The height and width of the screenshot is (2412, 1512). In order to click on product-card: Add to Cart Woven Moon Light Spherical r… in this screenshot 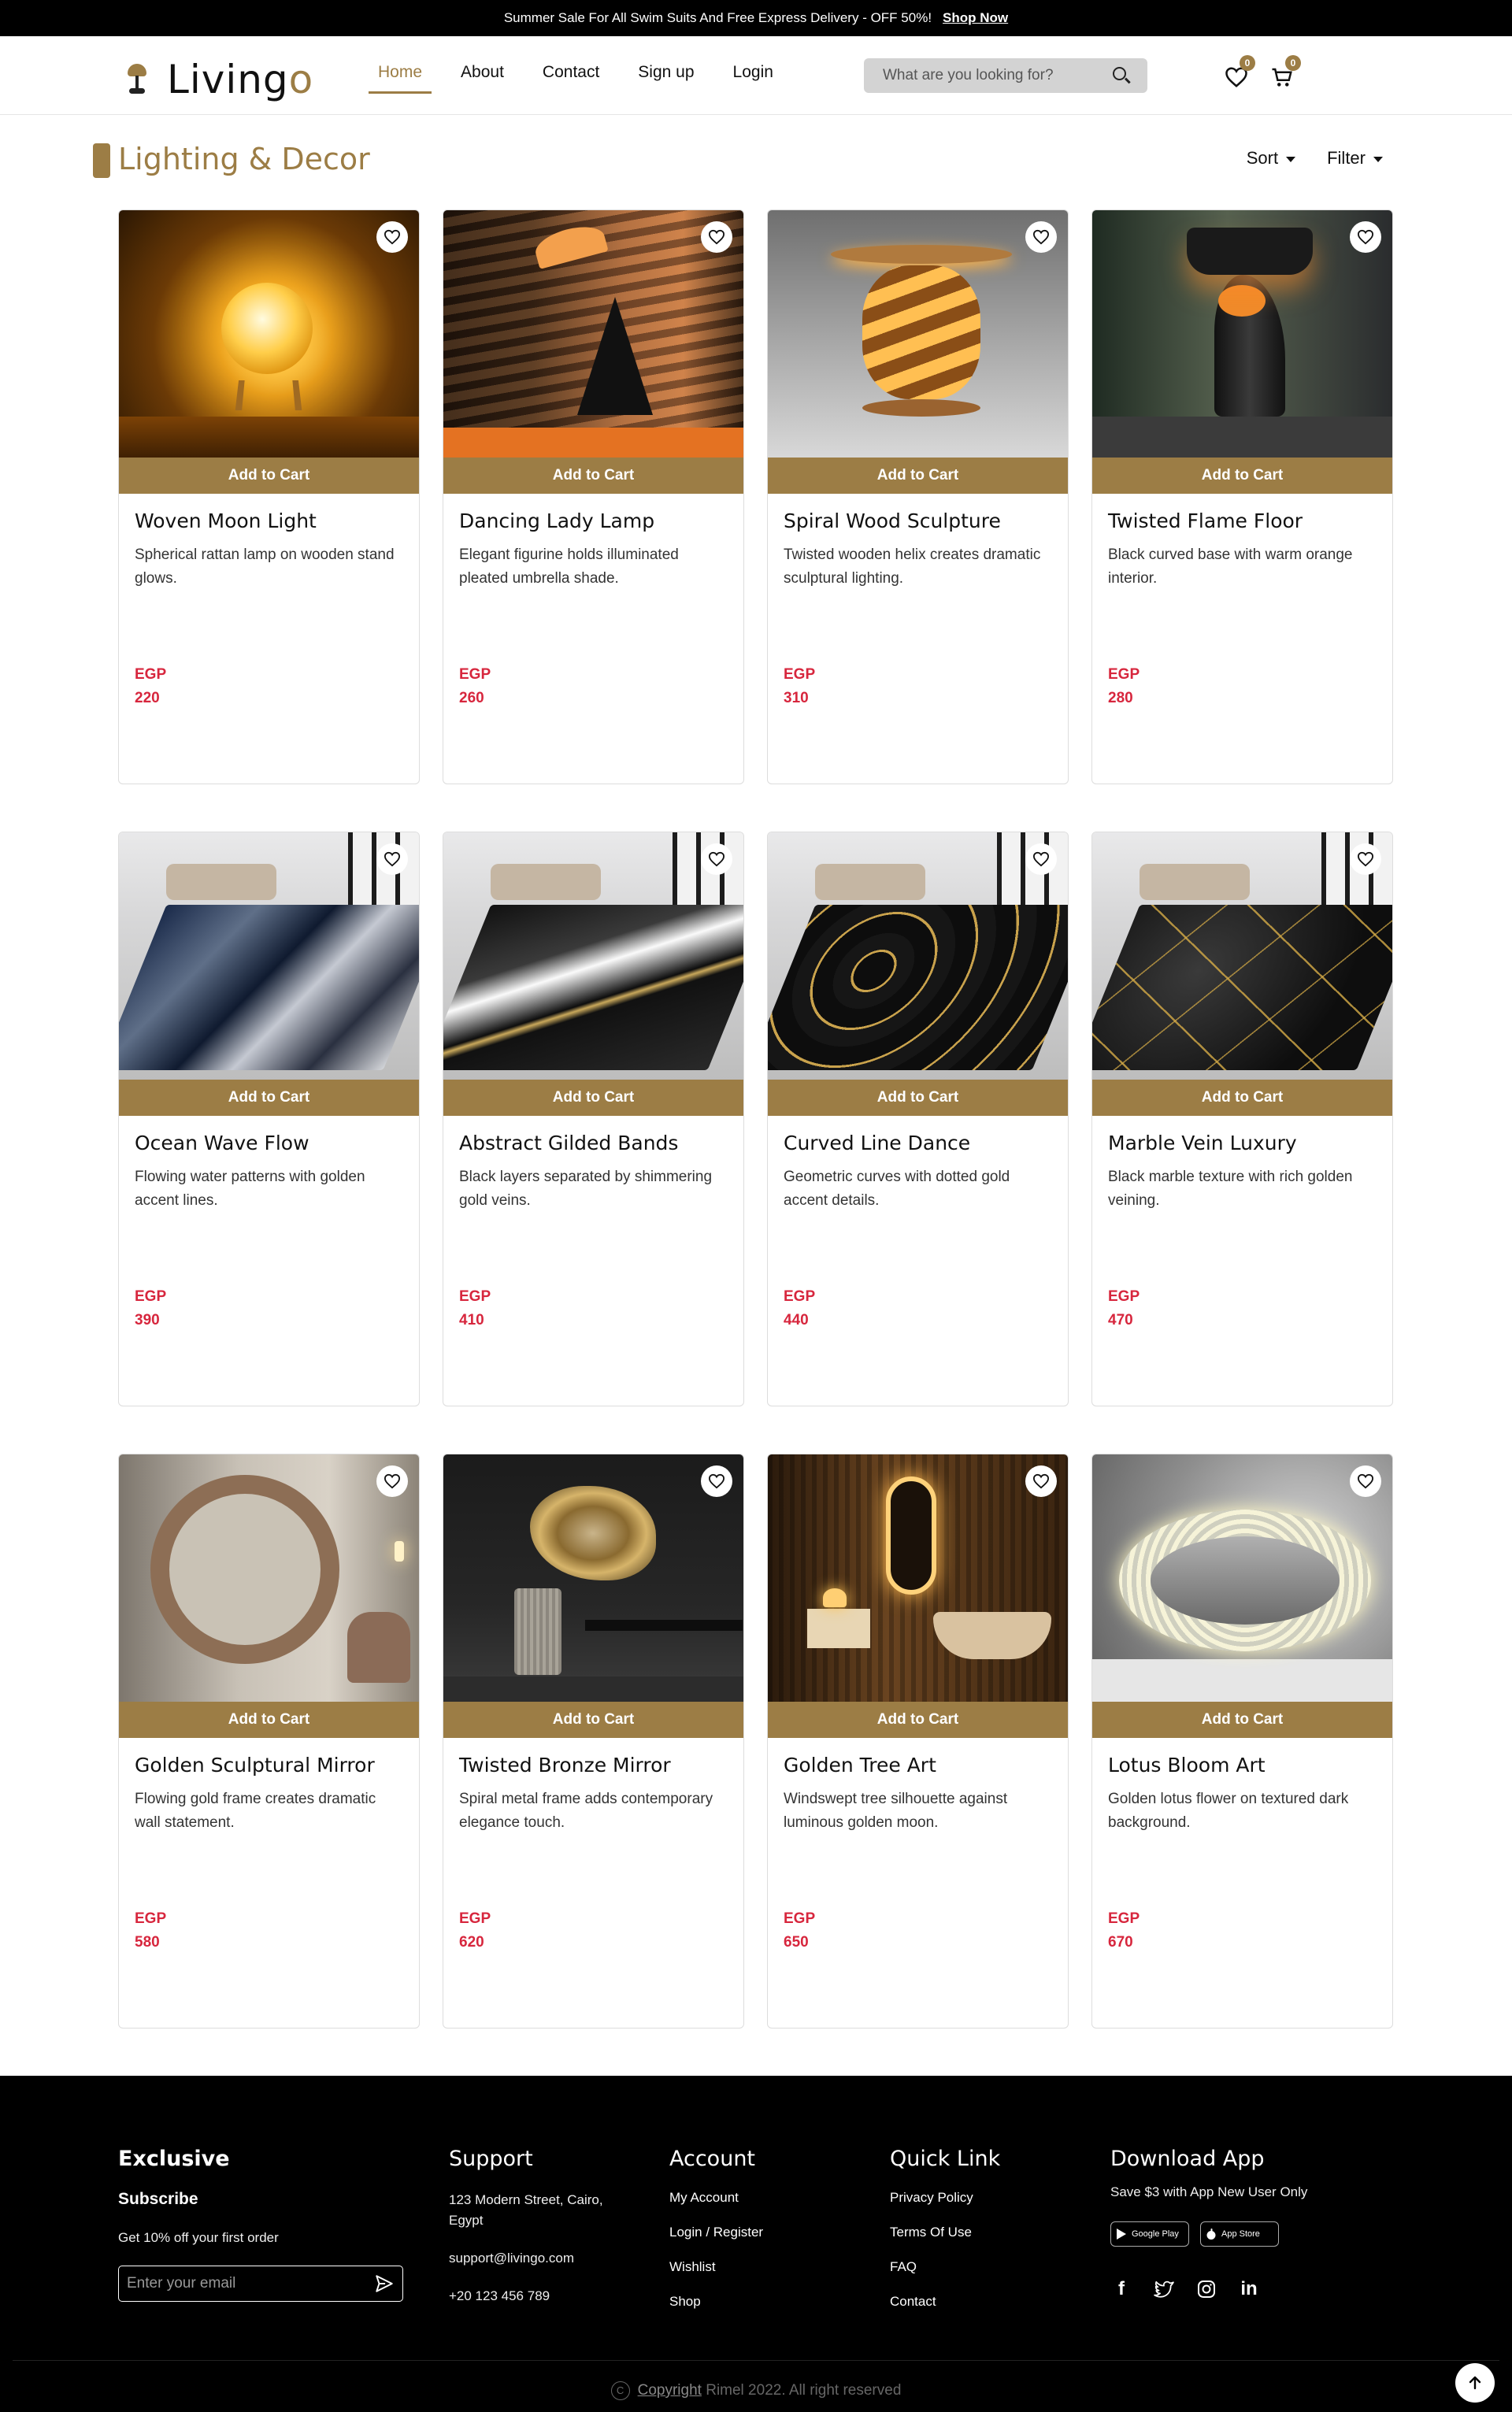, I will do `click(269, 496)`.